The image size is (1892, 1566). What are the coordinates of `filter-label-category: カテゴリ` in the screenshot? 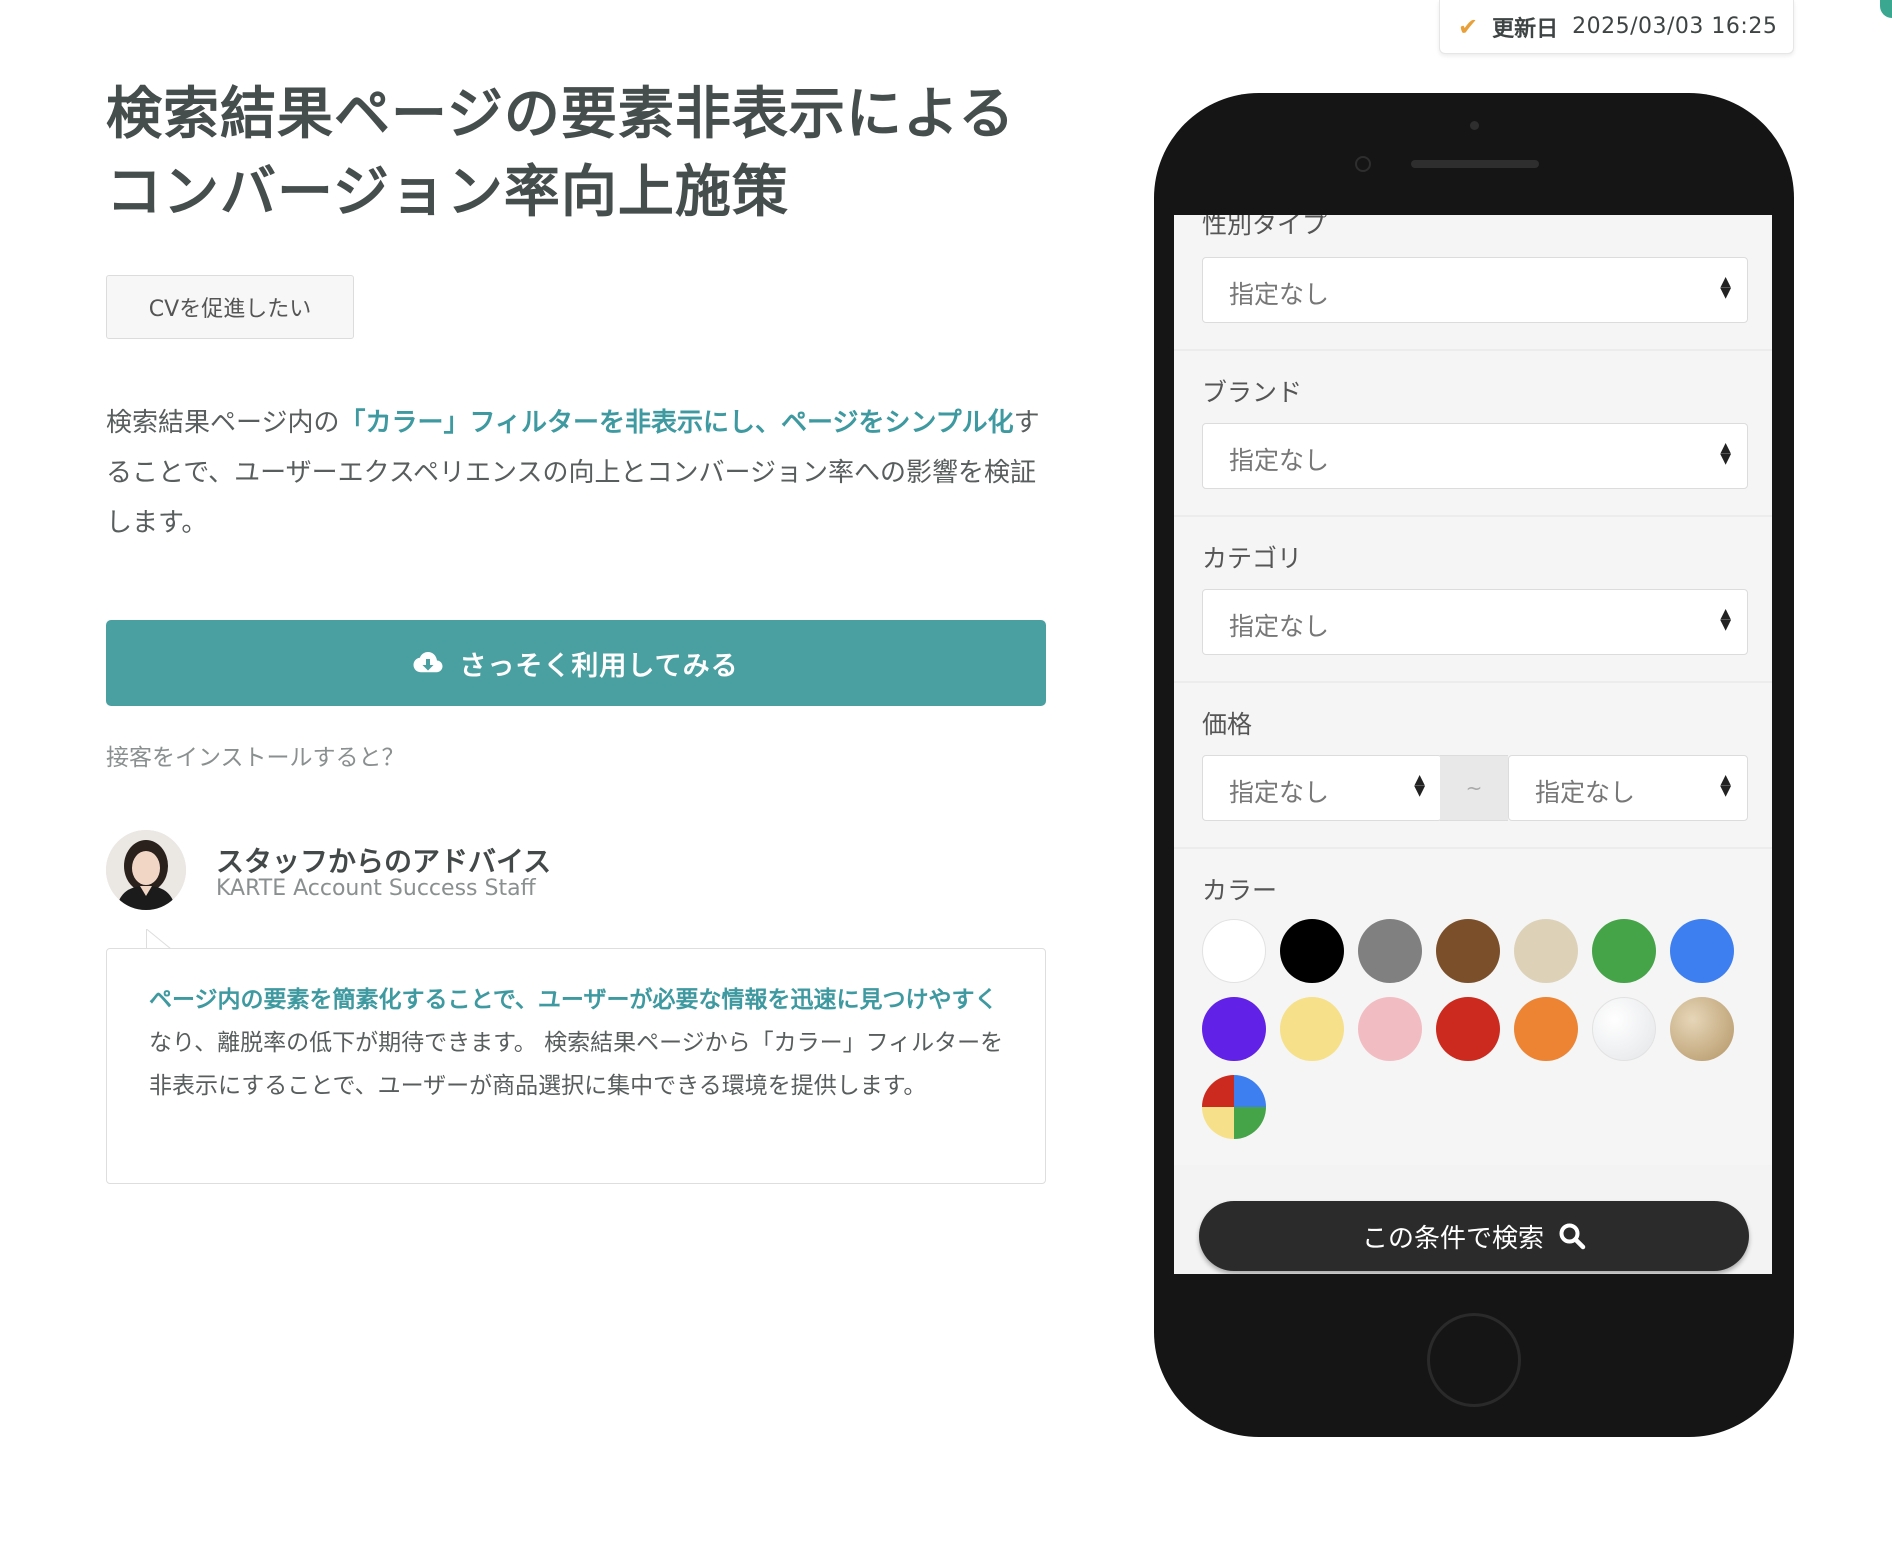 It's located at (1252, 558).